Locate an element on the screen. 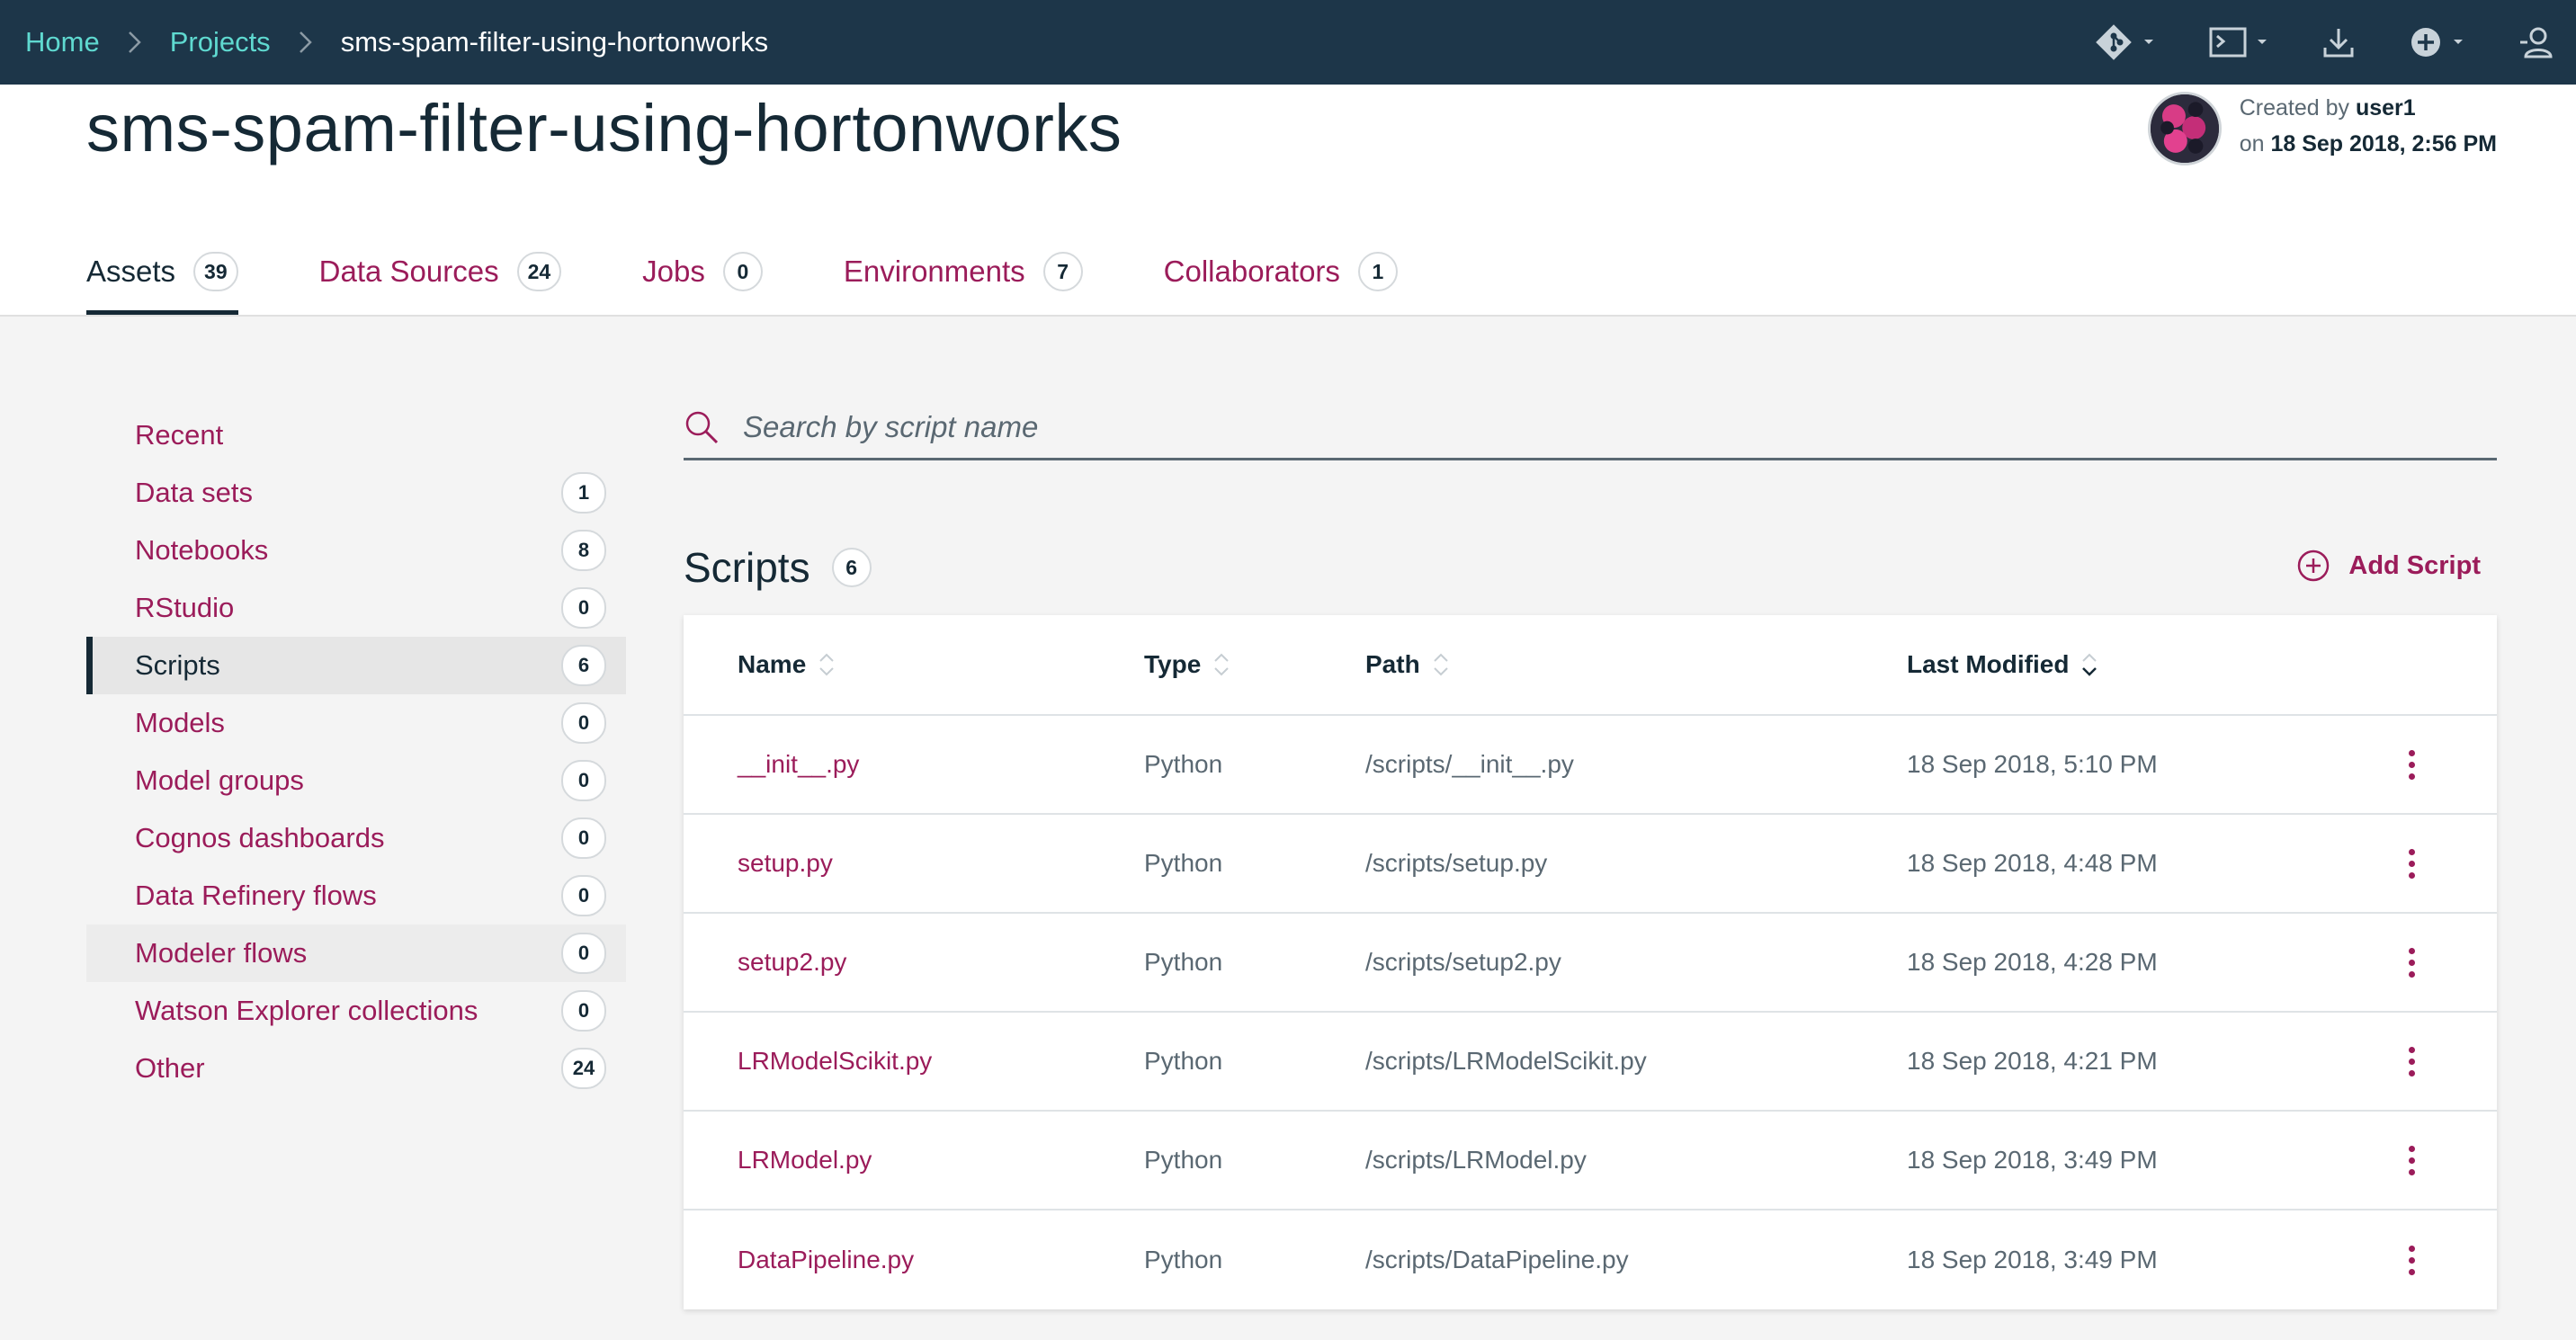 The image size is (2576, 1340). tab-data-sources: Data Sources 24 is located at coordinates (440, 272).